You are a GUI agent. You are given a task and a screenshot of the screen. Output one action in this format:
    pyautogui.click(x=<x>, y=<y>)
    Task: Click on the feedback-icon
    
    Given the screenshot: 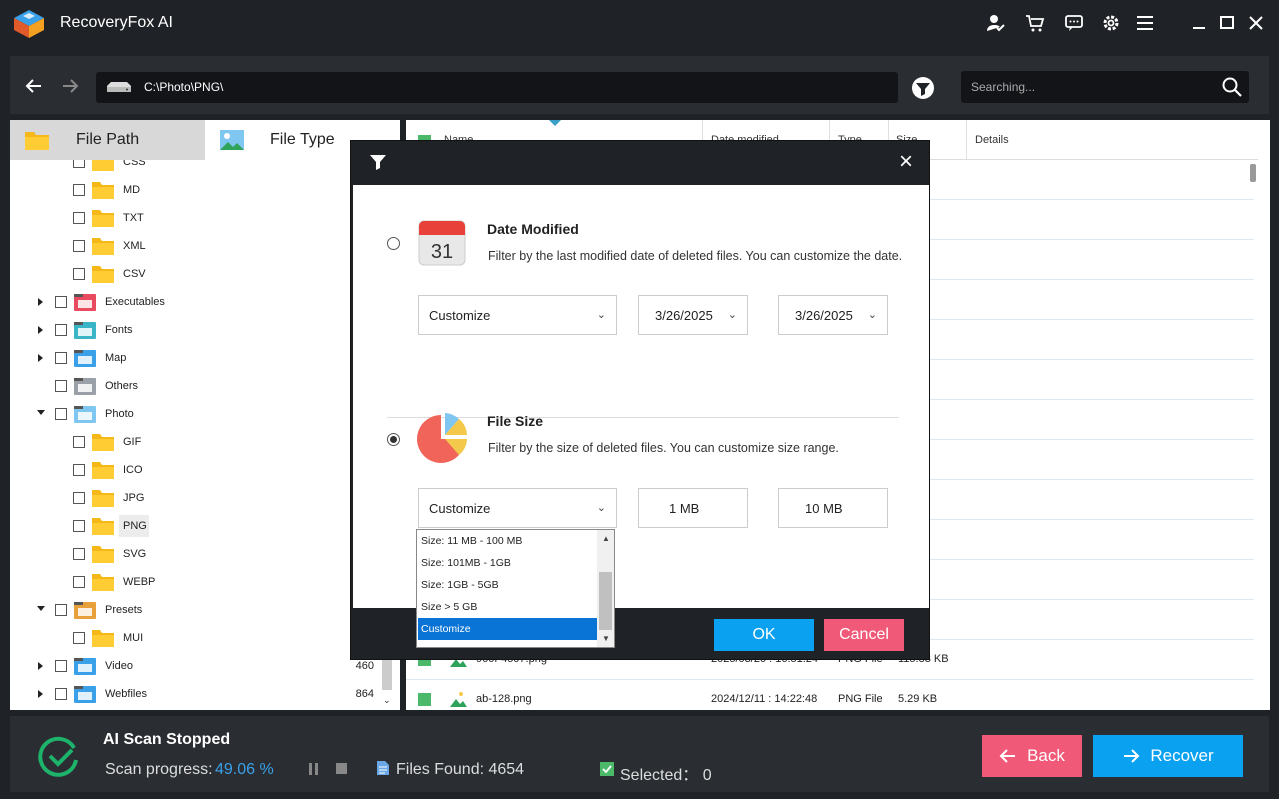 What is the action you would take?
    pyautogui.click(x=1074, y=23)
    